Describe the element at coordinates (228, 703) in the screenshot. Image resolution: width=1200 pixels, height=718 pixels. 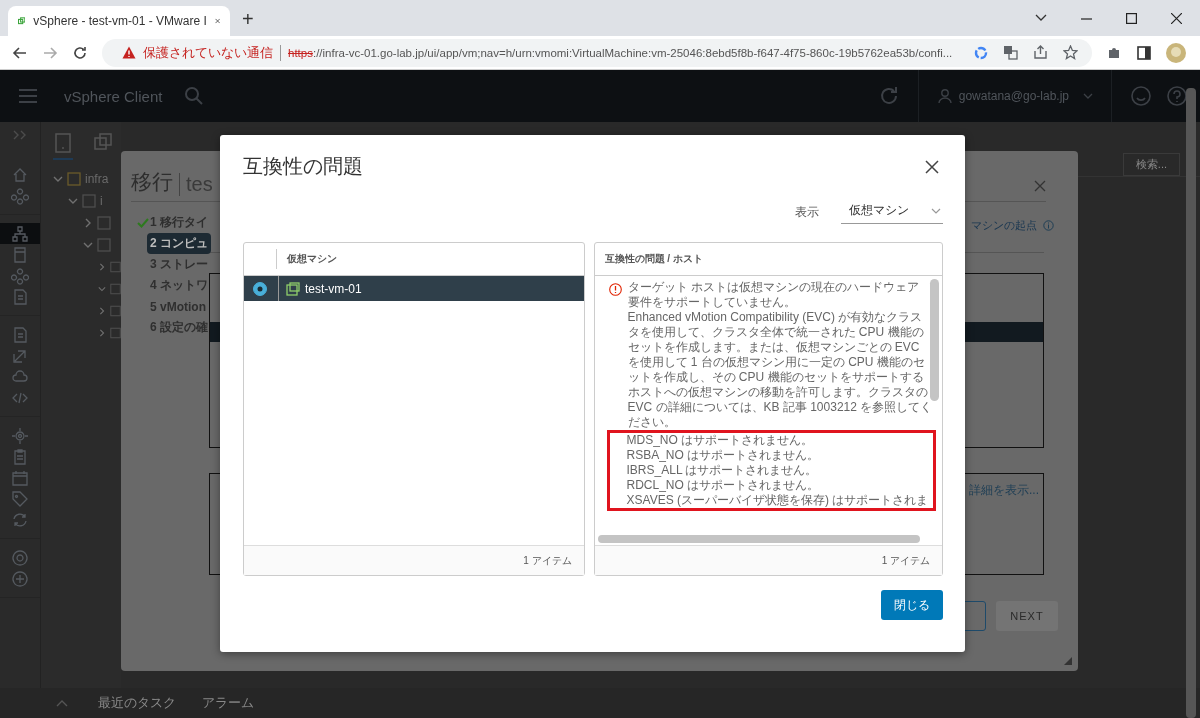
I see `panel-tab: アラーム` at that location.